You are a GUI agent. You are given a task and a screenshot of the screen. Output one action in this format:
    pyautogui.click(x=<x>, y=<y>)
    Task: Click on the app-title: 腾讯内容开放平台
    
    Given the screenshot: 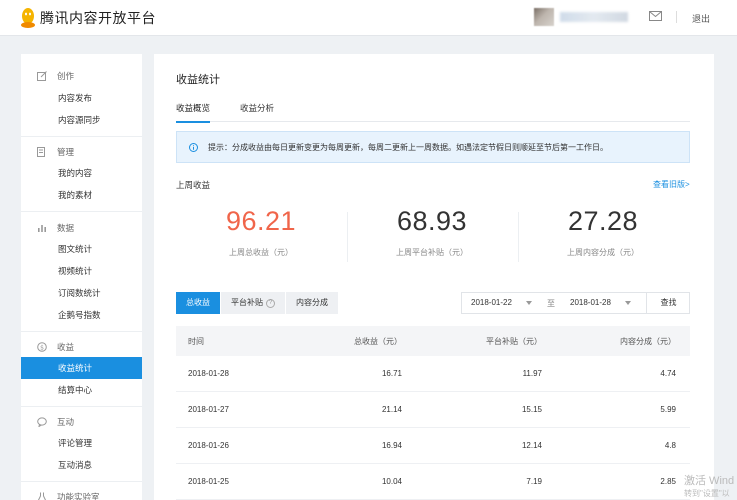 What is the action you would take?
    pyautogui.click(x=98, y=18)
    